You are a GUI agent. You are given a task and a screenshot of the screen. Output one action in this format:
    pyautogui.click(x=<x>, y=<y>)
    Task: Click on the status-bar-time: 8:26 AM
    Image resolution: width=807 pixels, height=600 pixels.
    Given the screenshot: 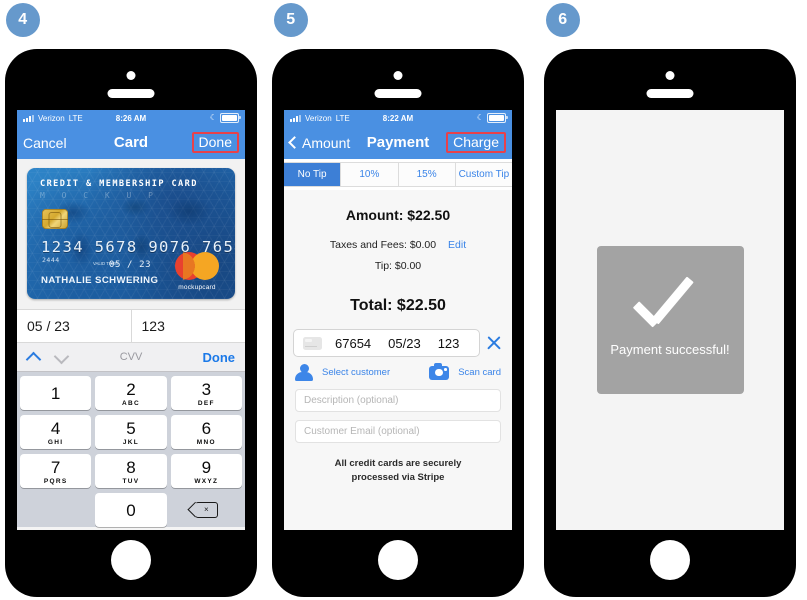 What is the action you would take?
    pyautogui.click(x=131, y=118)
    